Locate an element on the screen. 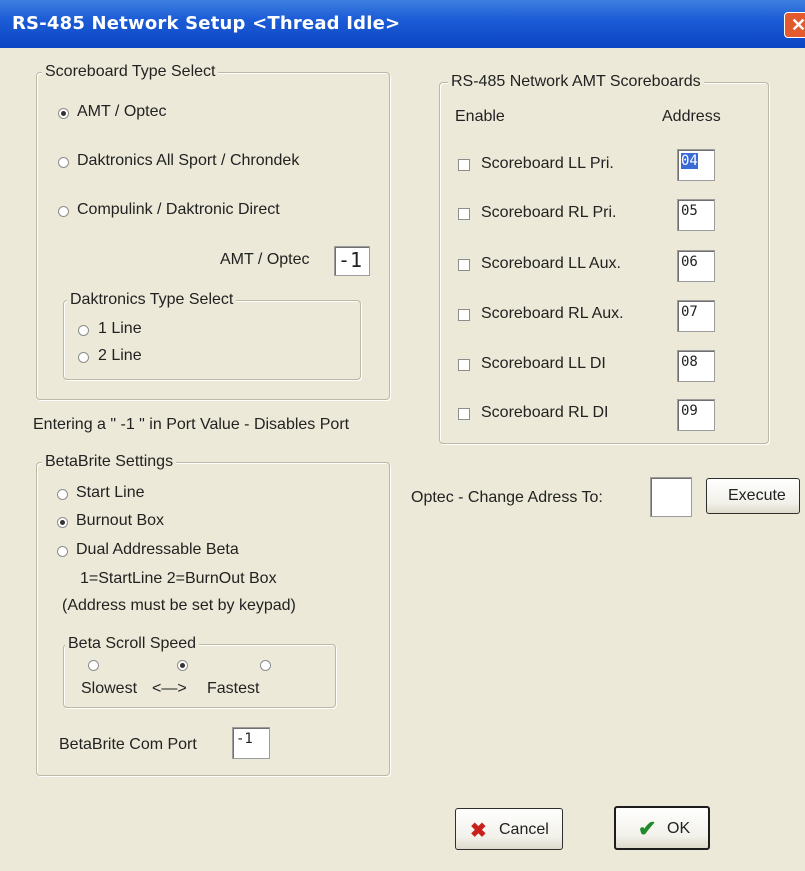 Image resolution: width=805 pixels, height=871 pixels. radio-2-line is located at coordinates (83, 357).